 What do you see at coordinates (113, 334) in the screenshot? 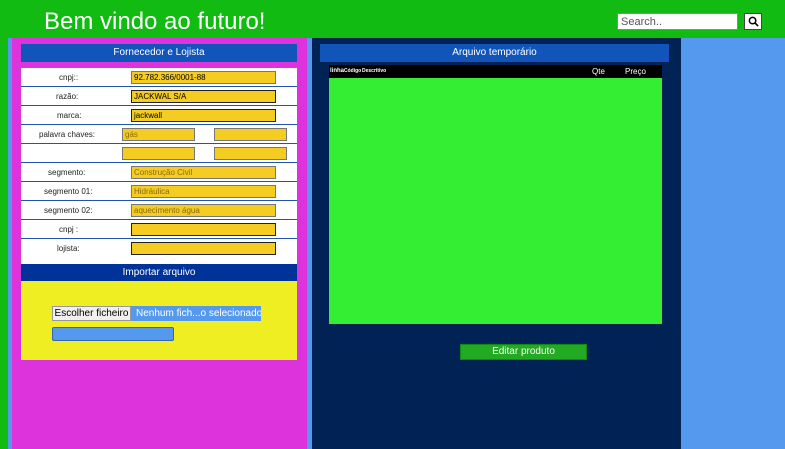
I see `upload-submit-button` at bounding box center [113, 334].